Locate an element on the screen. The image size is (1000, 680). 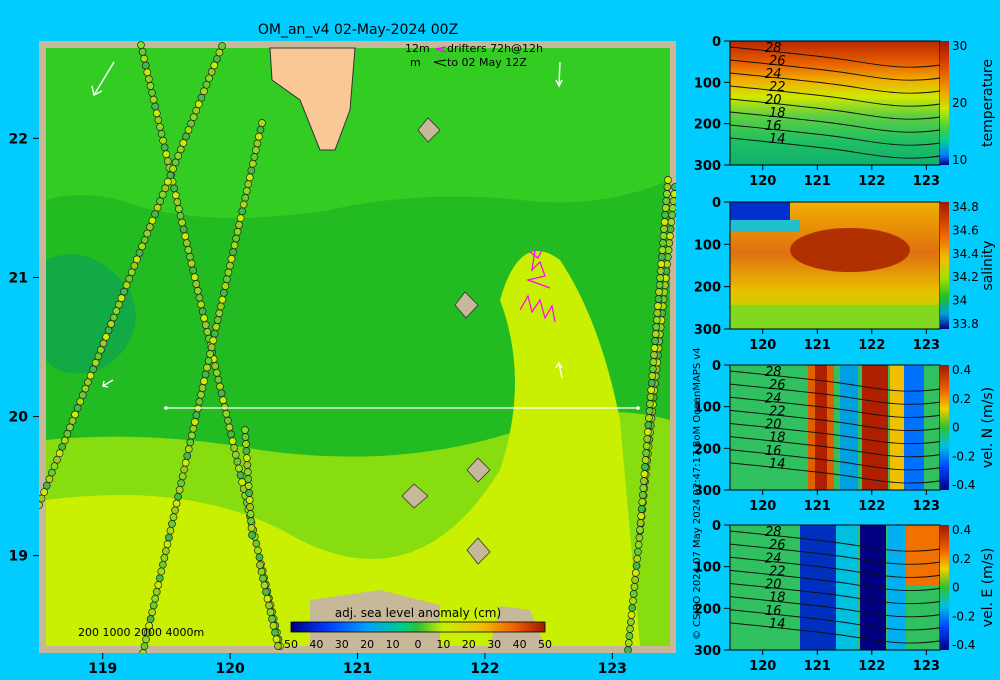
map-colorbar-tick-label: 50 is located at coordinates (545, 644).